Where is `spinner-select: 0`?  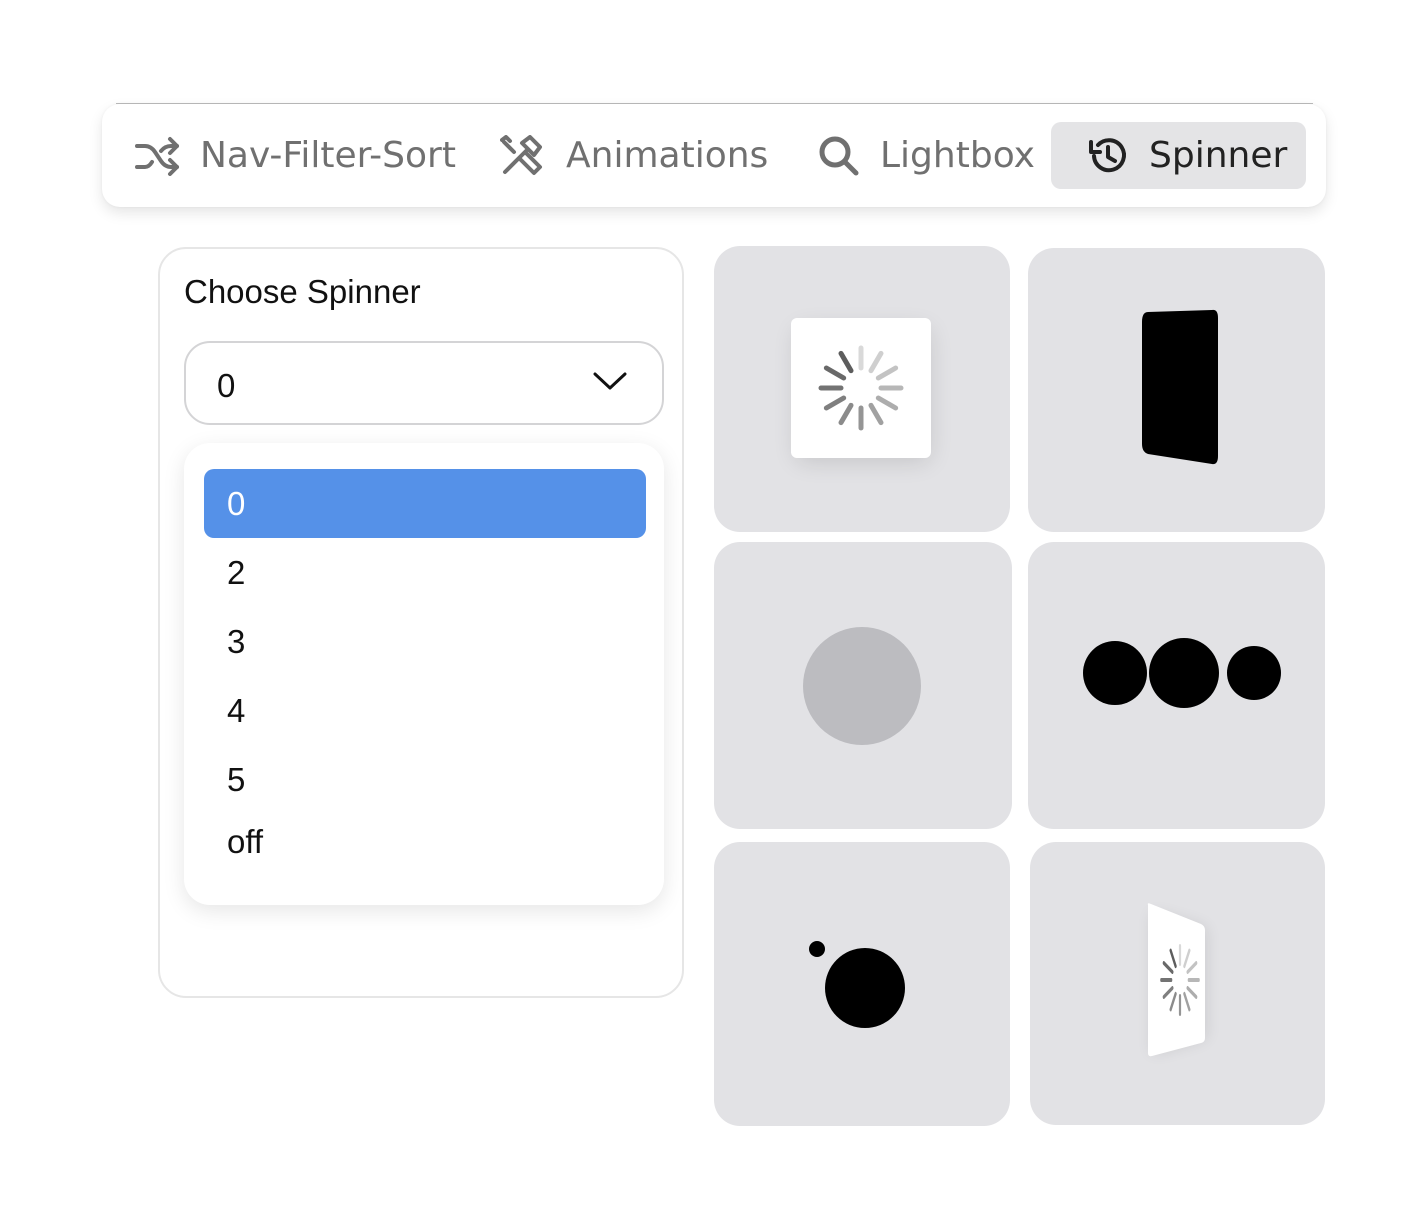
spinner-select: 0 is located at coordinates (424, 383).